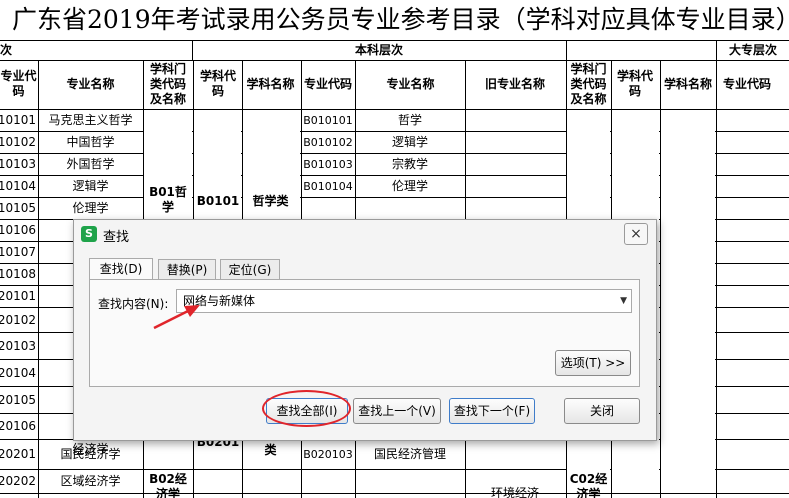 This screenshot has width=789, height=498. Describe the element at coordinates (18, 346) in the screenshot. I see `table-cell-major-code: 20103` at that location.